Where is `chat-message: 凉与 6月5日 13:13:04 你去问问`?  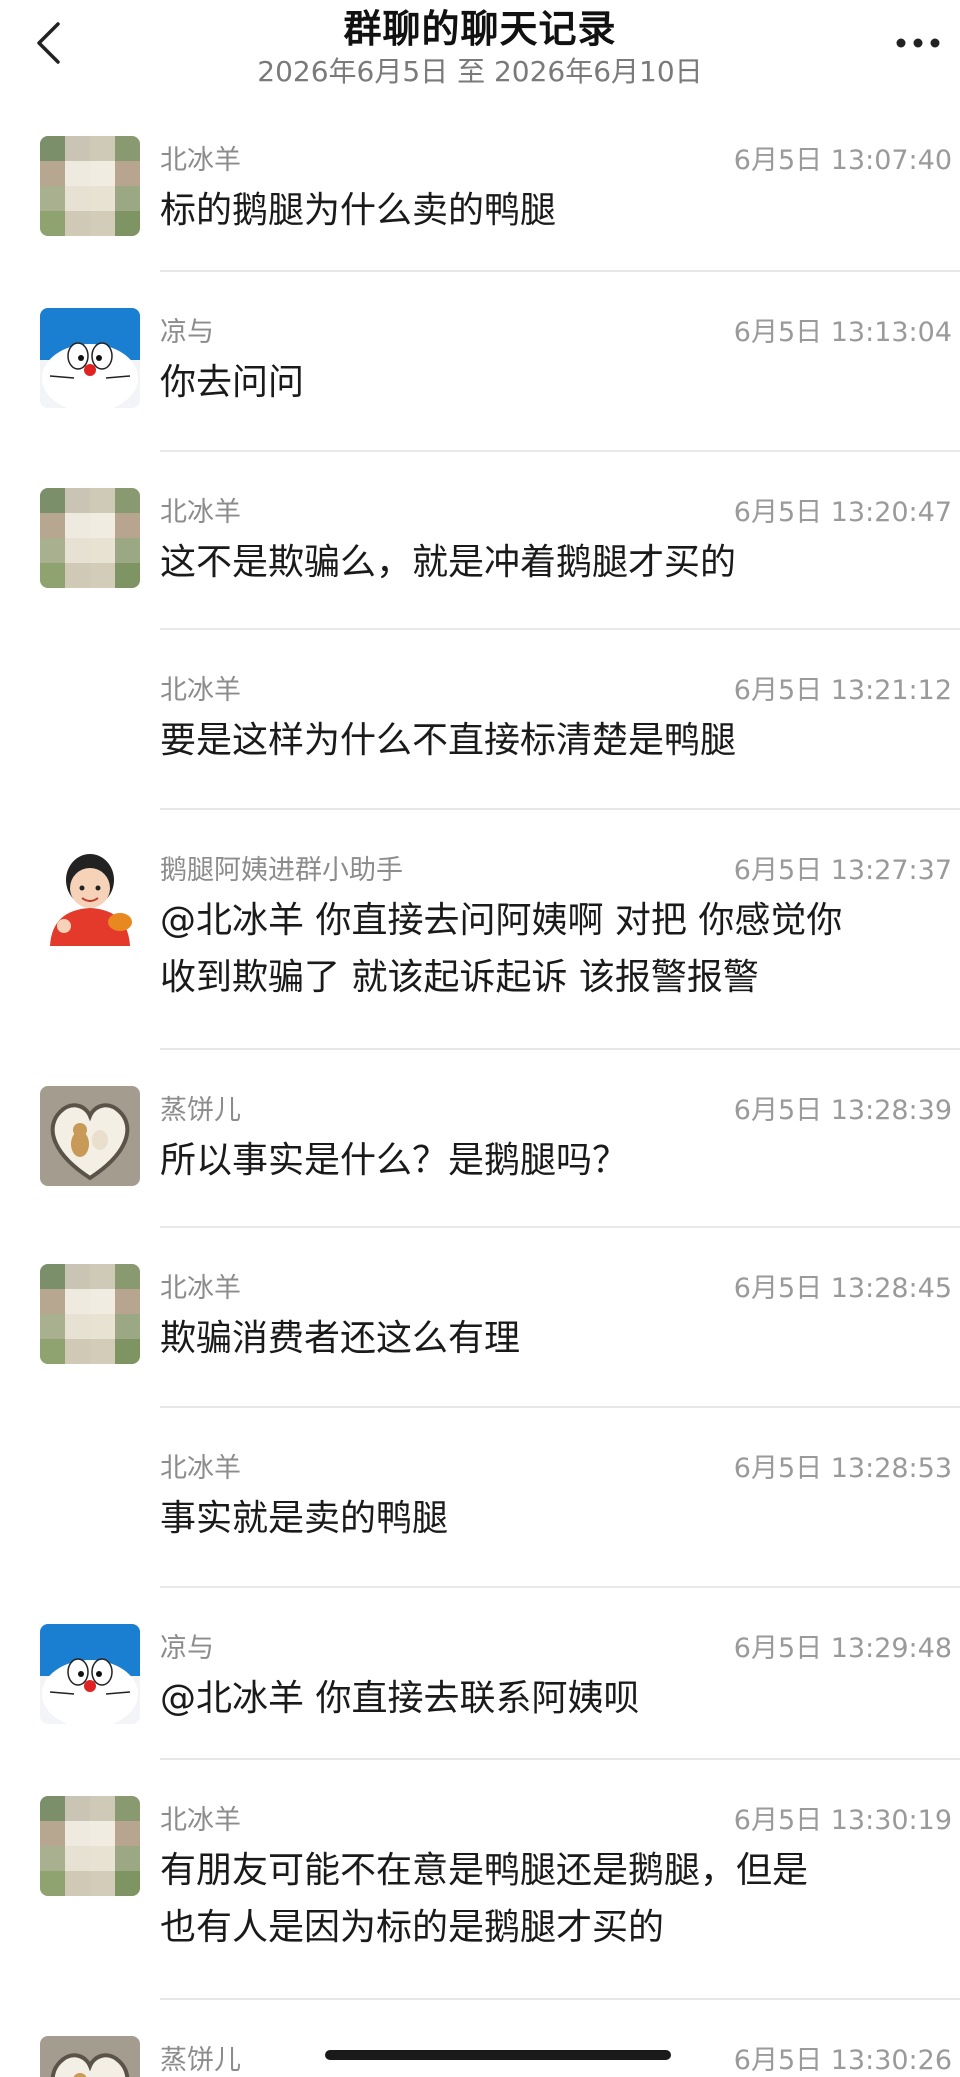
chat-message: 凉与 6月5日 13:13:04 你去问问 is located at coordinates (480, 362).